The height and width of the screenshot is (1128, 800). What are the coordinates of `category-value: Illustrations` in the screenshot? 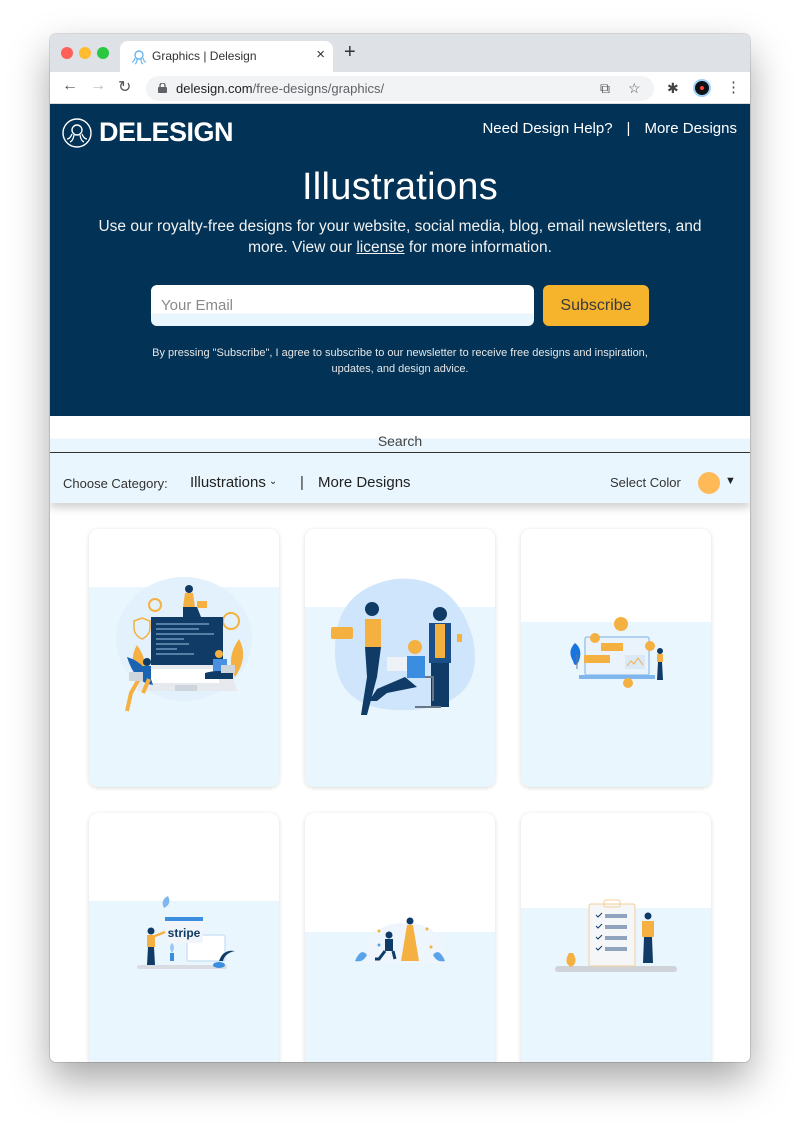 It's located at (228, 482).